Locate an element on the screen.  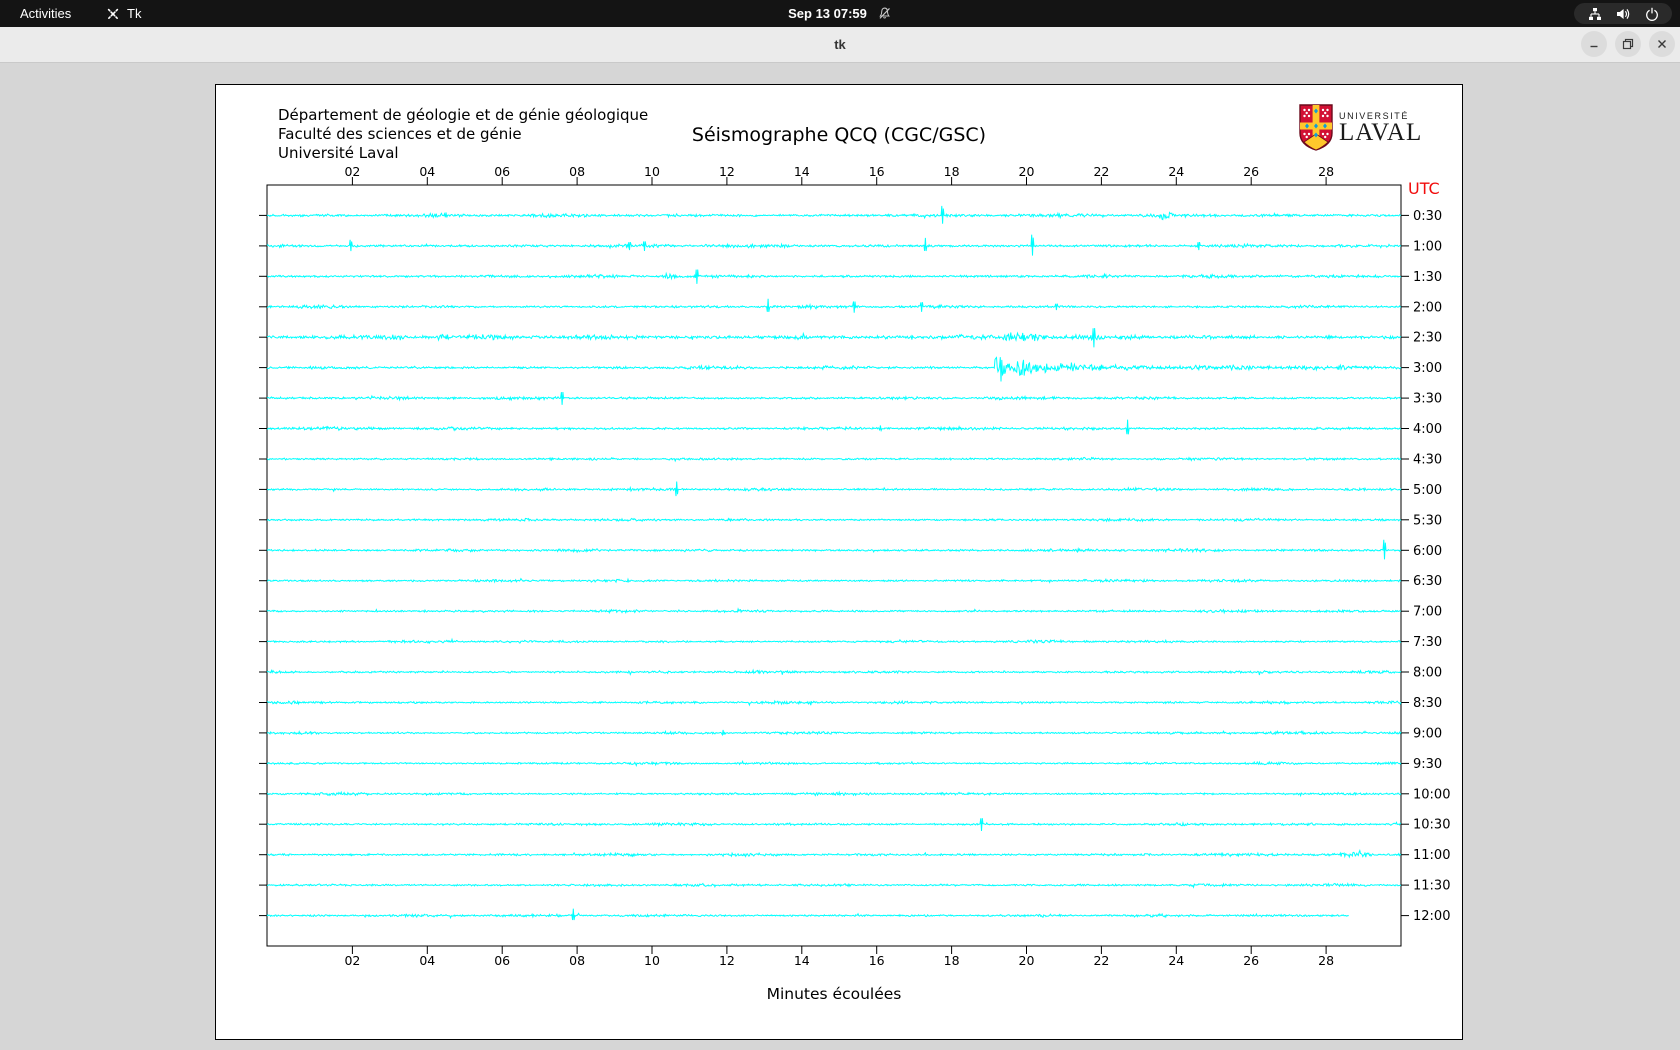
svg-text: 7:30 is located at coordinates (1427, 642).